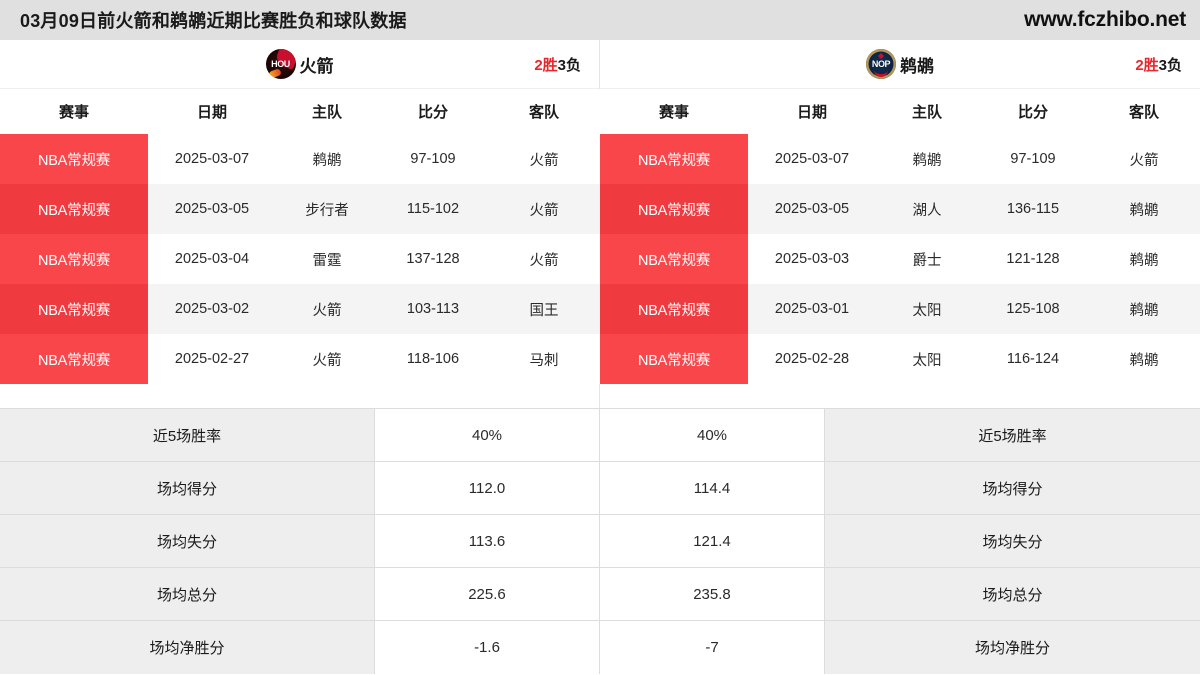  What do you see at coordinates (1147, 65) in the screenshot?
I see `team-wins-right: 2胜` at bounding box center [1147, 65].